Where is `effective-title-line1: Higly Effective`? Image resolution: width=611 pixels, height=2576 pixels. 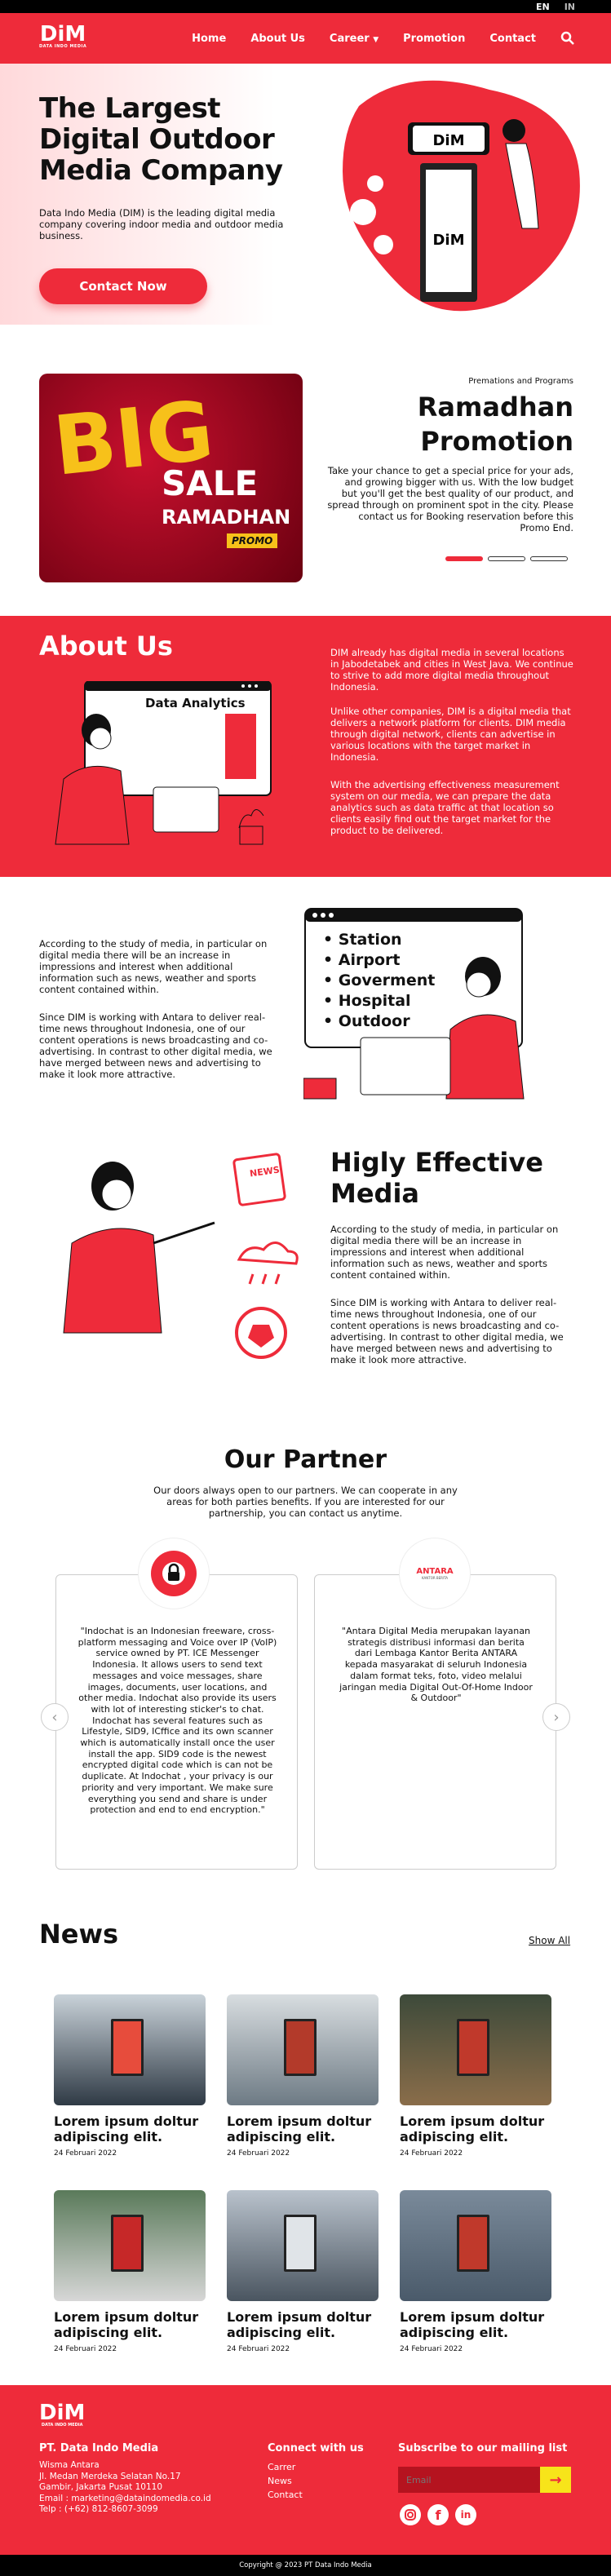
effective-title-line1: Higly Effective is located at coordinates (436, 1162).